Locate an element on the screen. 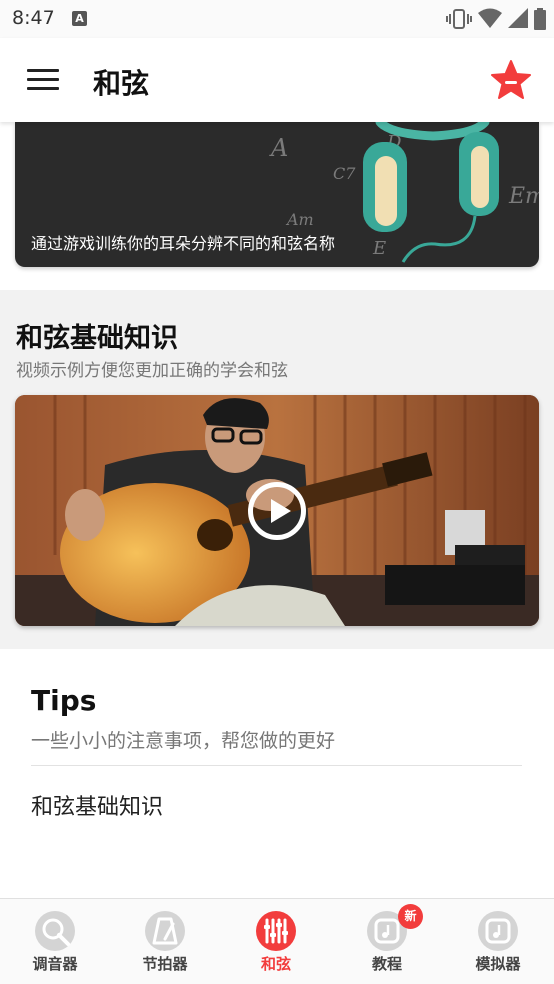 The image size is (554, 984). notification-icon: A is located at coordinates (79, 18).